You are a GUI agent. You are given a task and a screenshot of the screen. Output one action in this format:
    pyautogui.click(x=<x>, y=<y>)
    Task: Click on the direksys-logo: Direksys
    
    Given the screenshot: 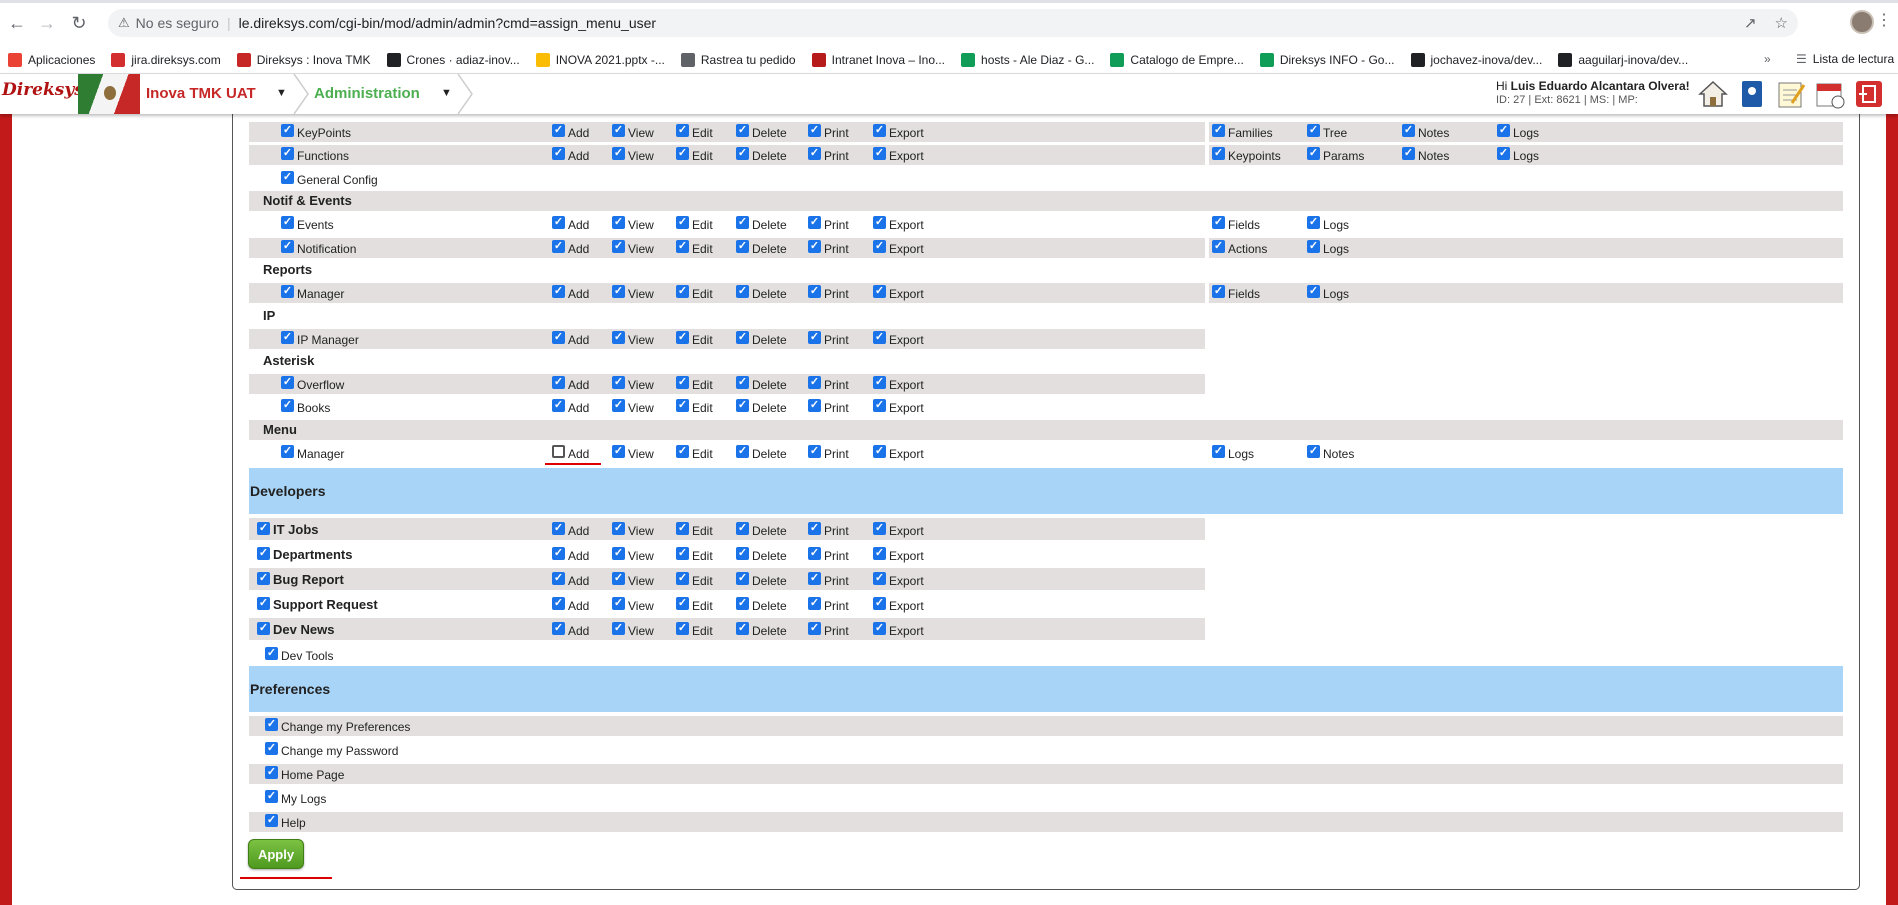 What is the action you would take?
    pyautogui.click(x=43, y=90)
    